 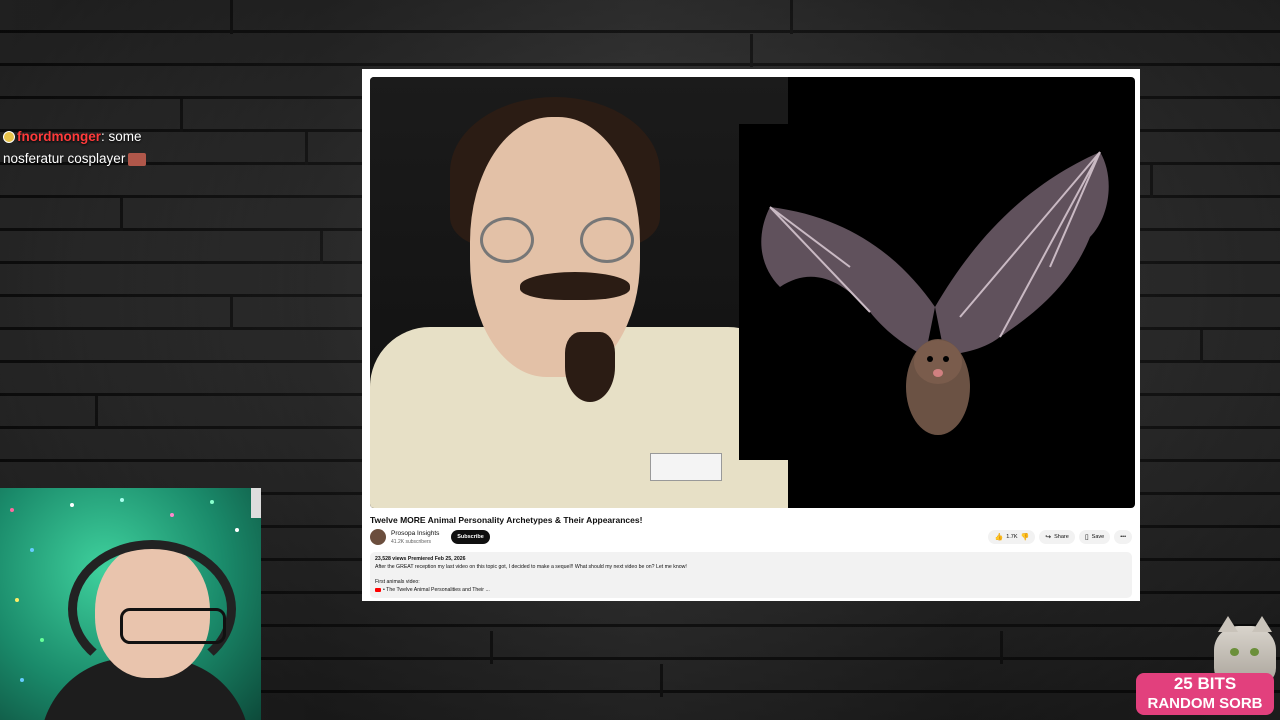 I want to click on thumbs-down-icon: 👎, so click(x=1025, y=537).